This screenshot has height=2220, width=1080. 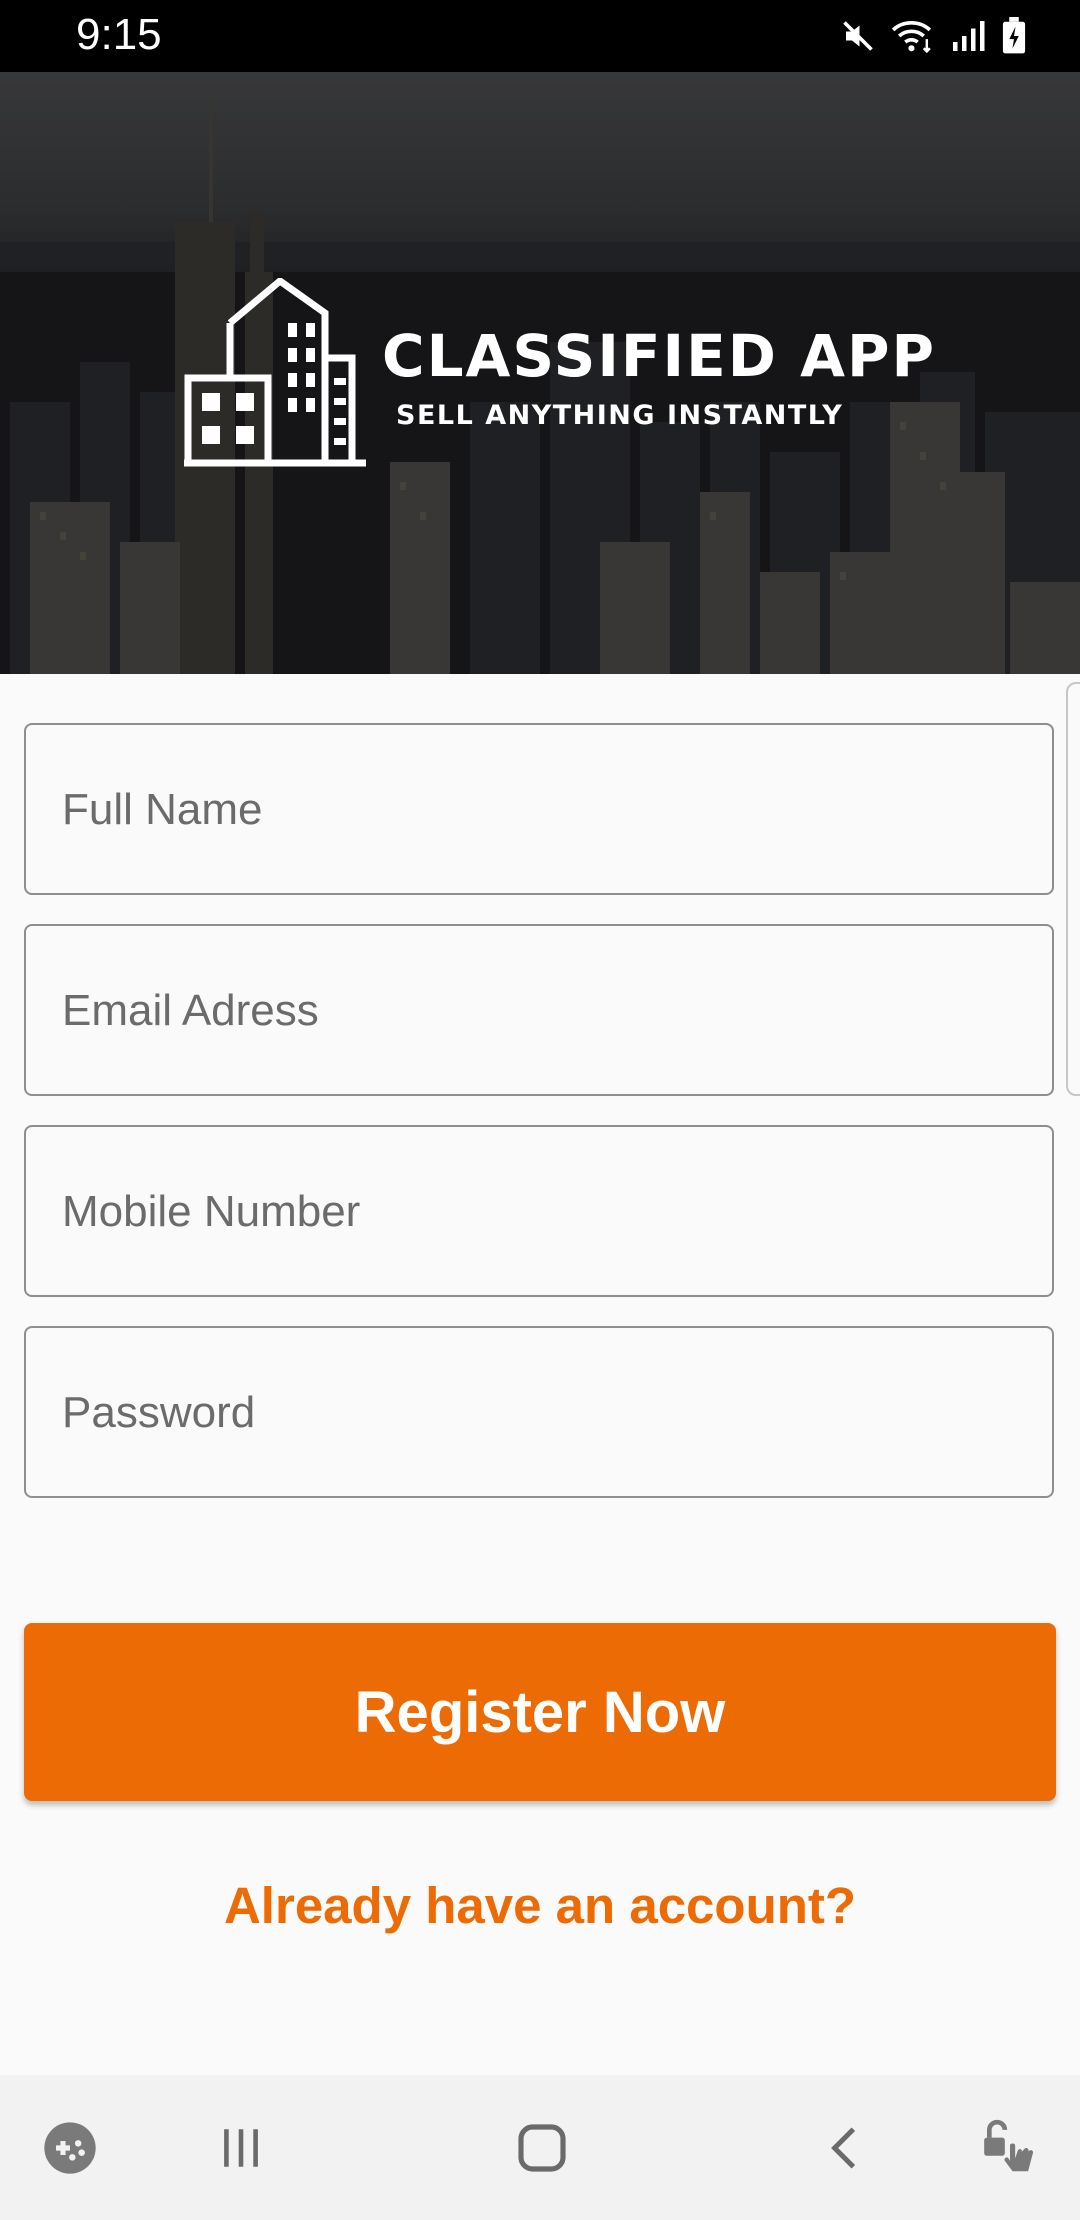 I want to click on already-have-account-link: Already have an account?, so click(x=540, y=1905).